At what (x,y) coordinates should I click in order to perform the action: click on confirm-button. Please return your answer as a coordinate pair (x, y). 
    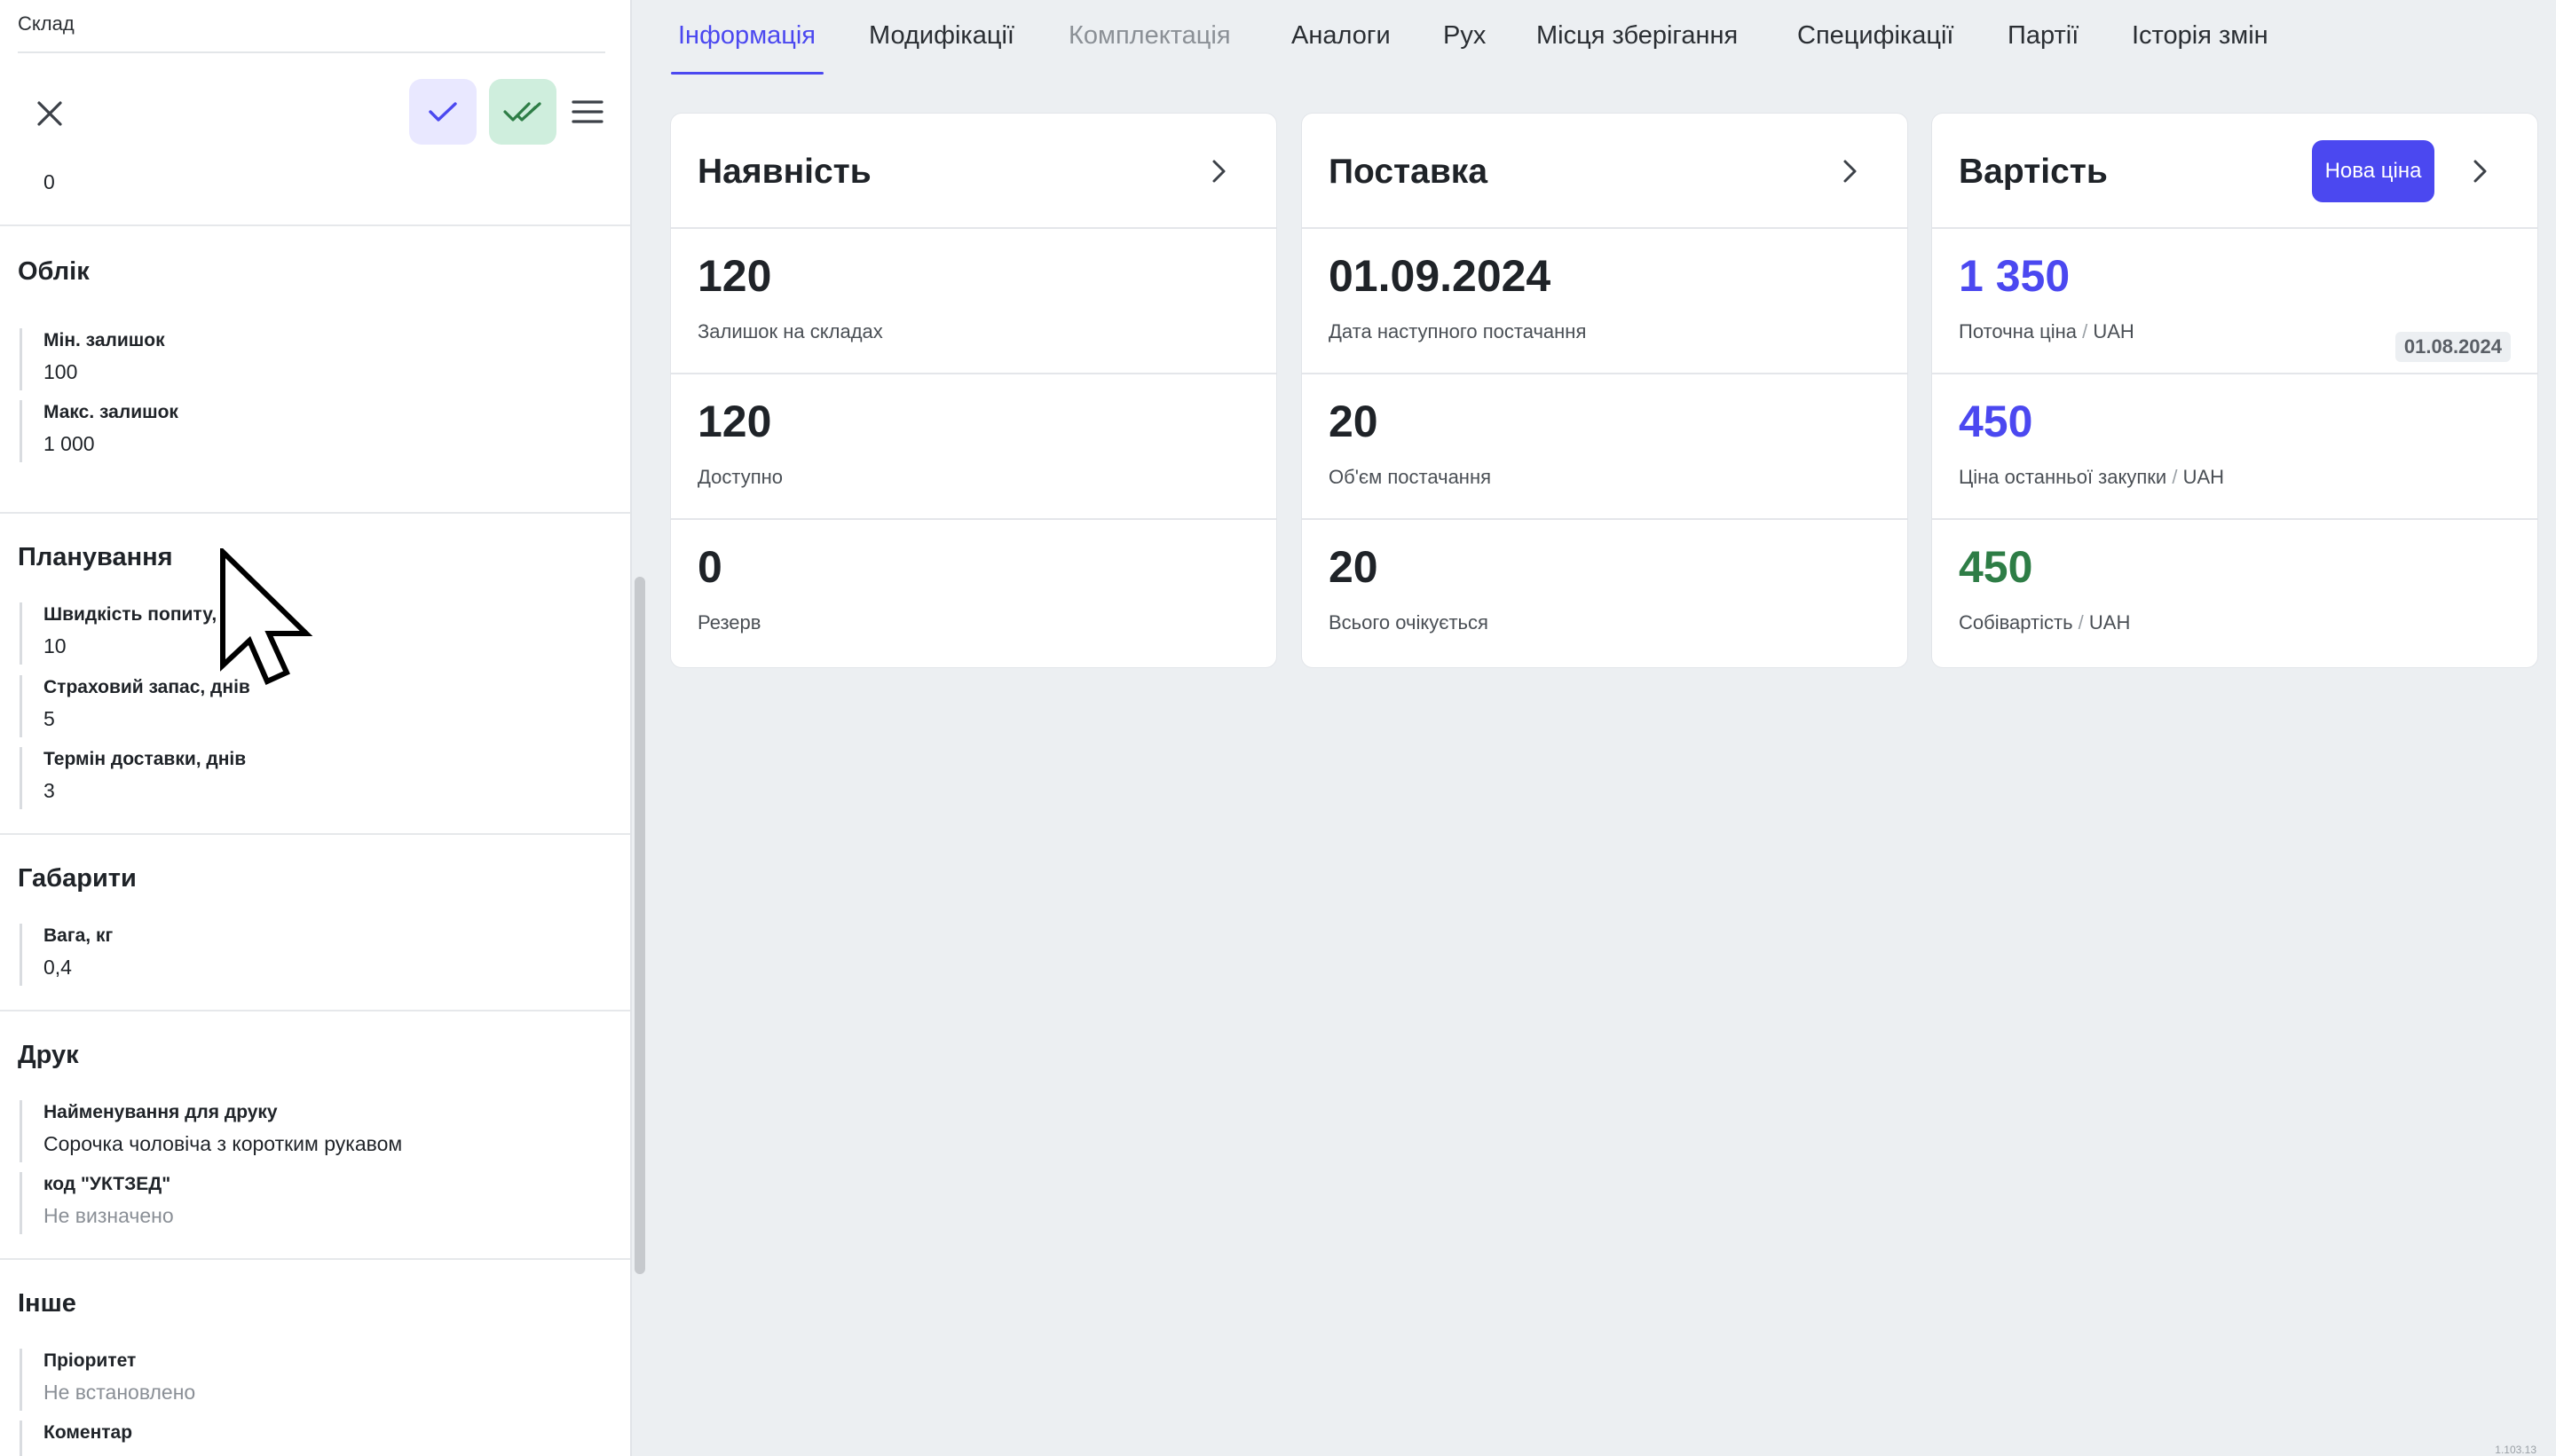
    Looking at the image, I should click on (443, 112).